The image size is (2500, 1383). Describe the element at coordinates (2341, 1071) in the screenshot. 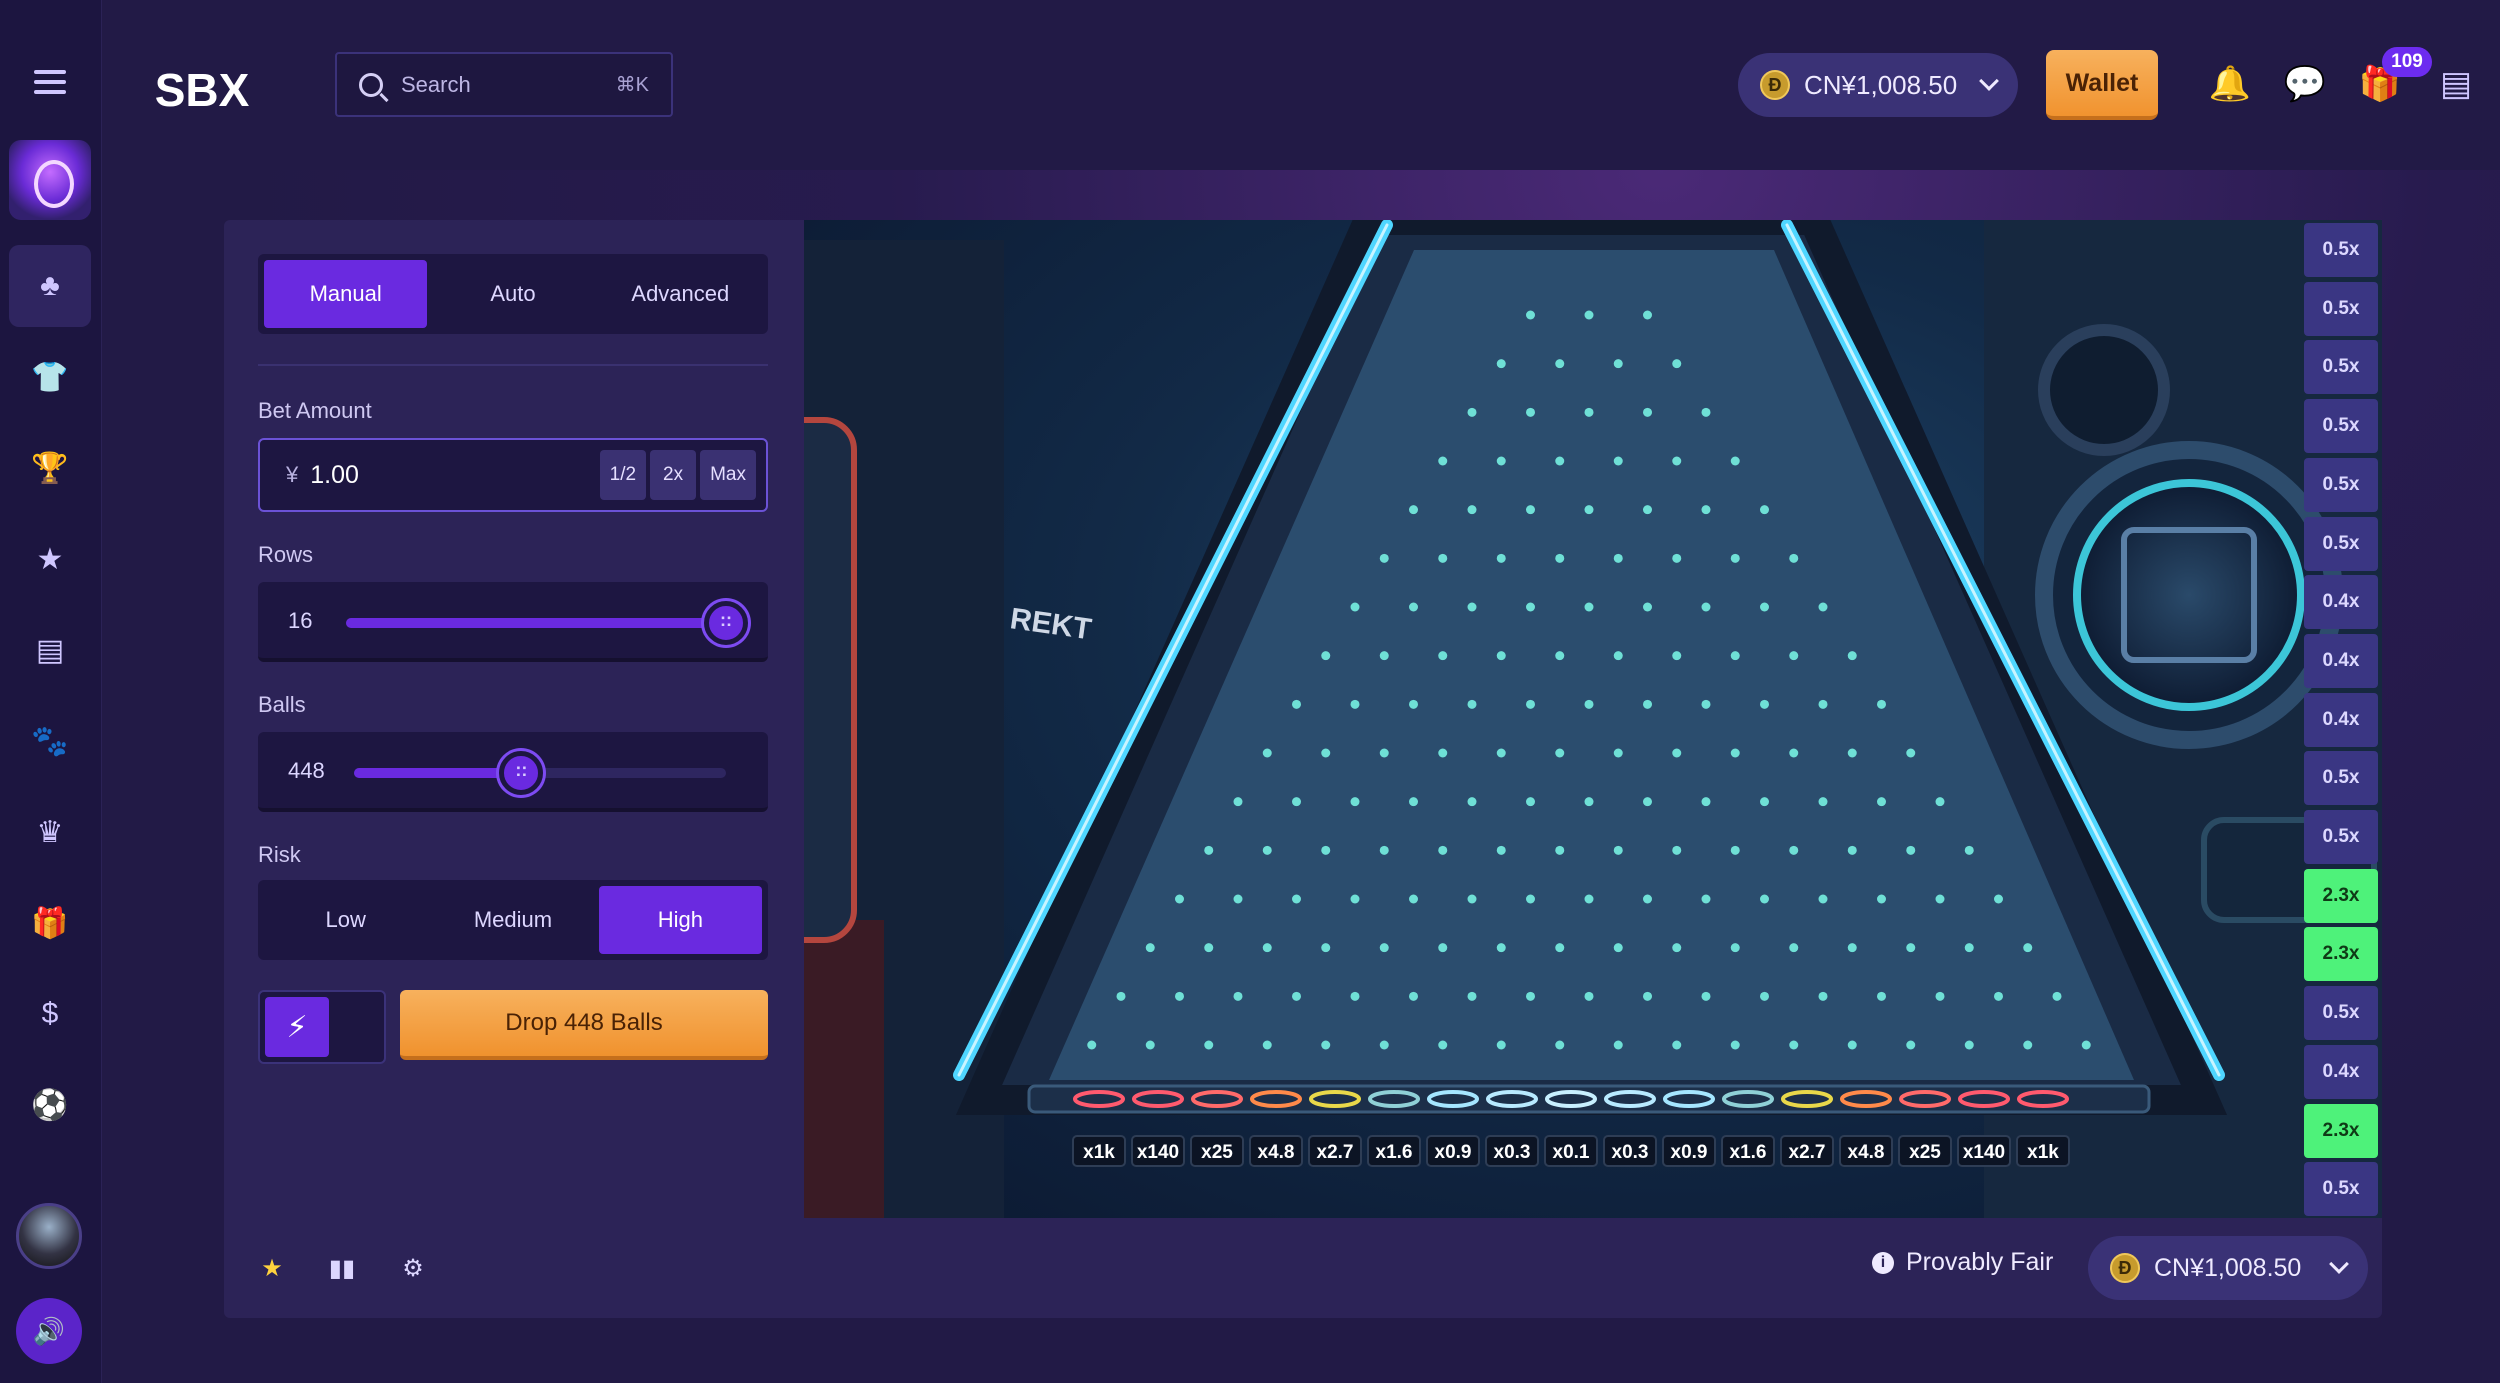

I see `history-multiplier: 0.4x` at that location.